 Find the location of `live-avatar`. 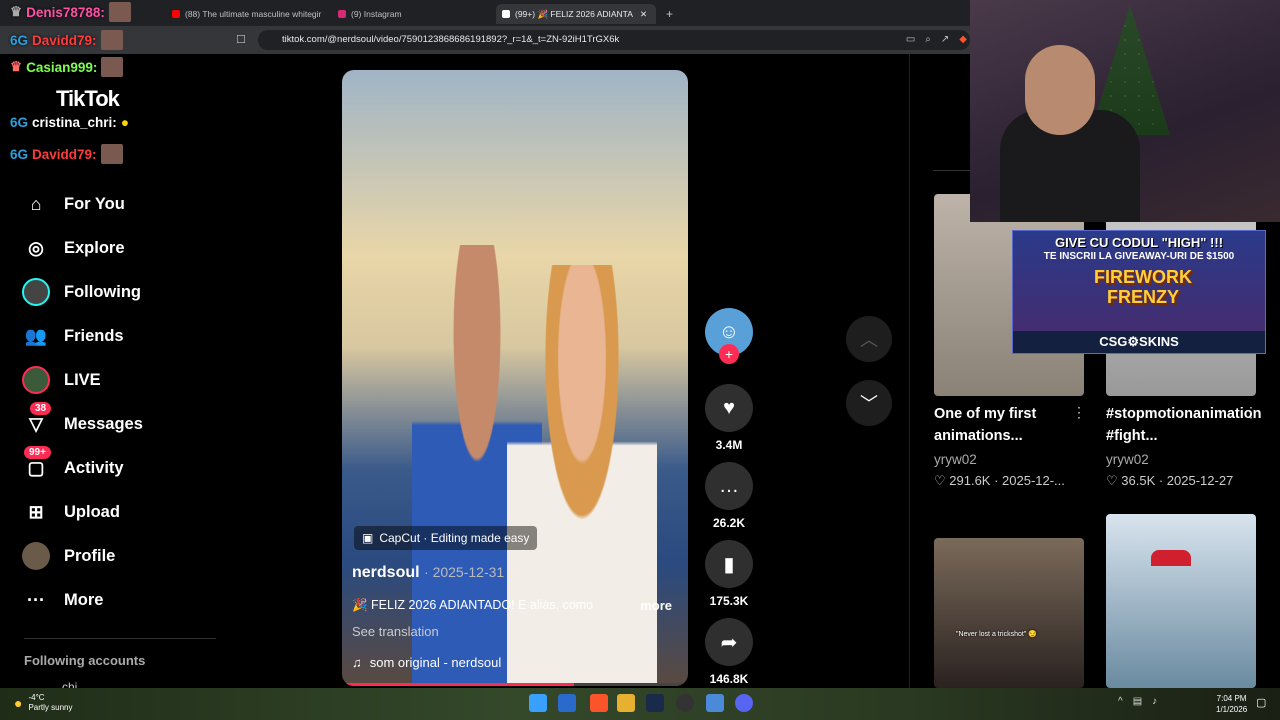

live-avatar is located at coordinates (36, 380).